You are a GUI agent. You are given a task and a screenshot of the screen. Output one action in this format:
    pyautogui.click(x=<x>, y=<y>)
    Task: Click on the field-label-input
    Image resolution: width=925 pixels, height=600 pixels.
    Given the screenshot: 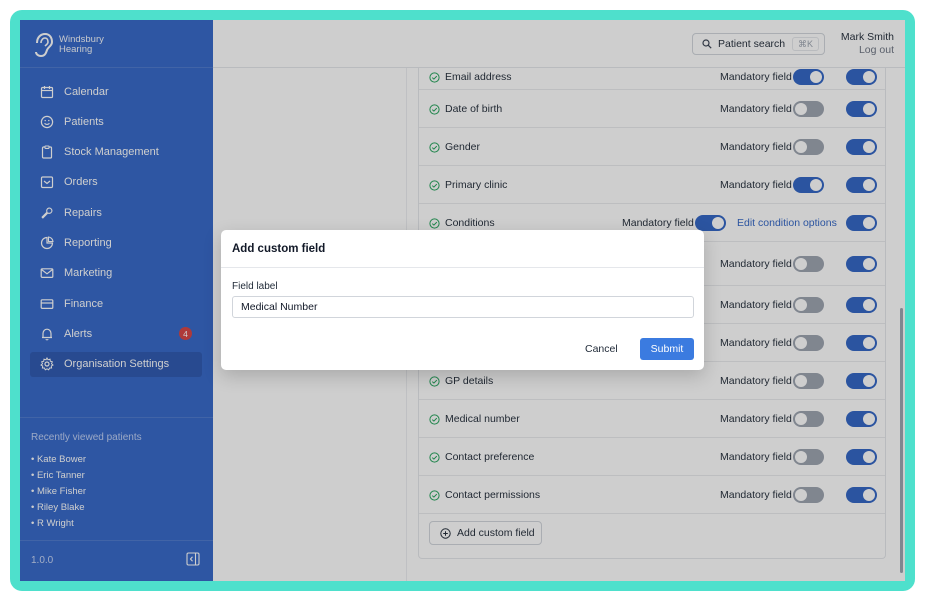 What is the action you would take?
    pyautogui.click(x=463, y=307)
    